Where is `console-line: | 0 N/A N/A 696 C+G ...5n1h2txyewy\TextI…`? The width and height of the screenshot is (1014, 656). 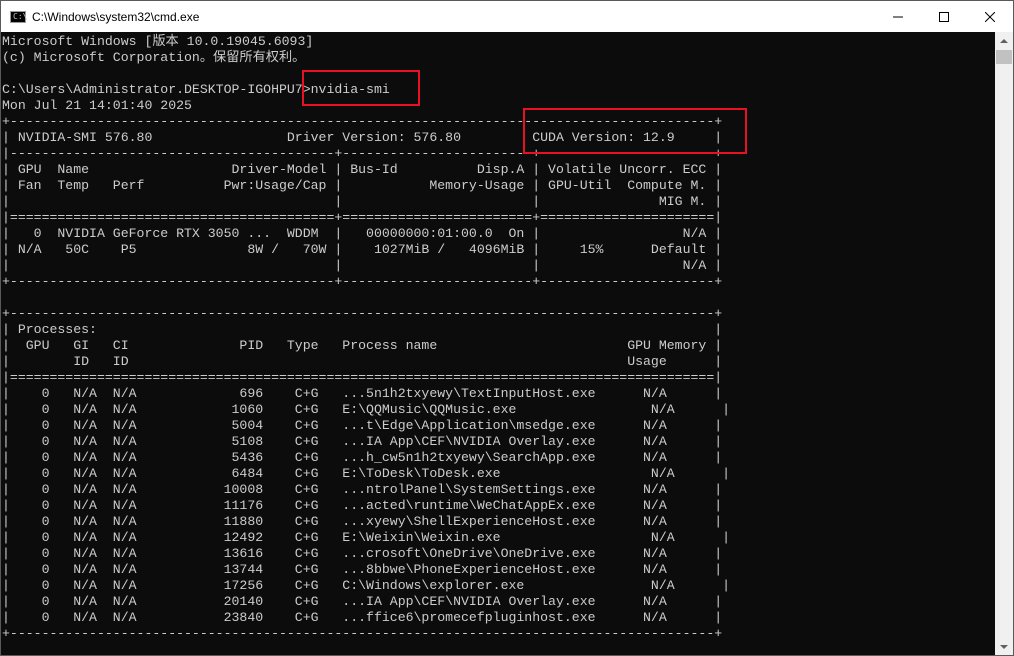
console-line: | 0 N/A N/A 696 C+G ...5n1h2txyewy\TextI… is located at coordinates (362, 393).